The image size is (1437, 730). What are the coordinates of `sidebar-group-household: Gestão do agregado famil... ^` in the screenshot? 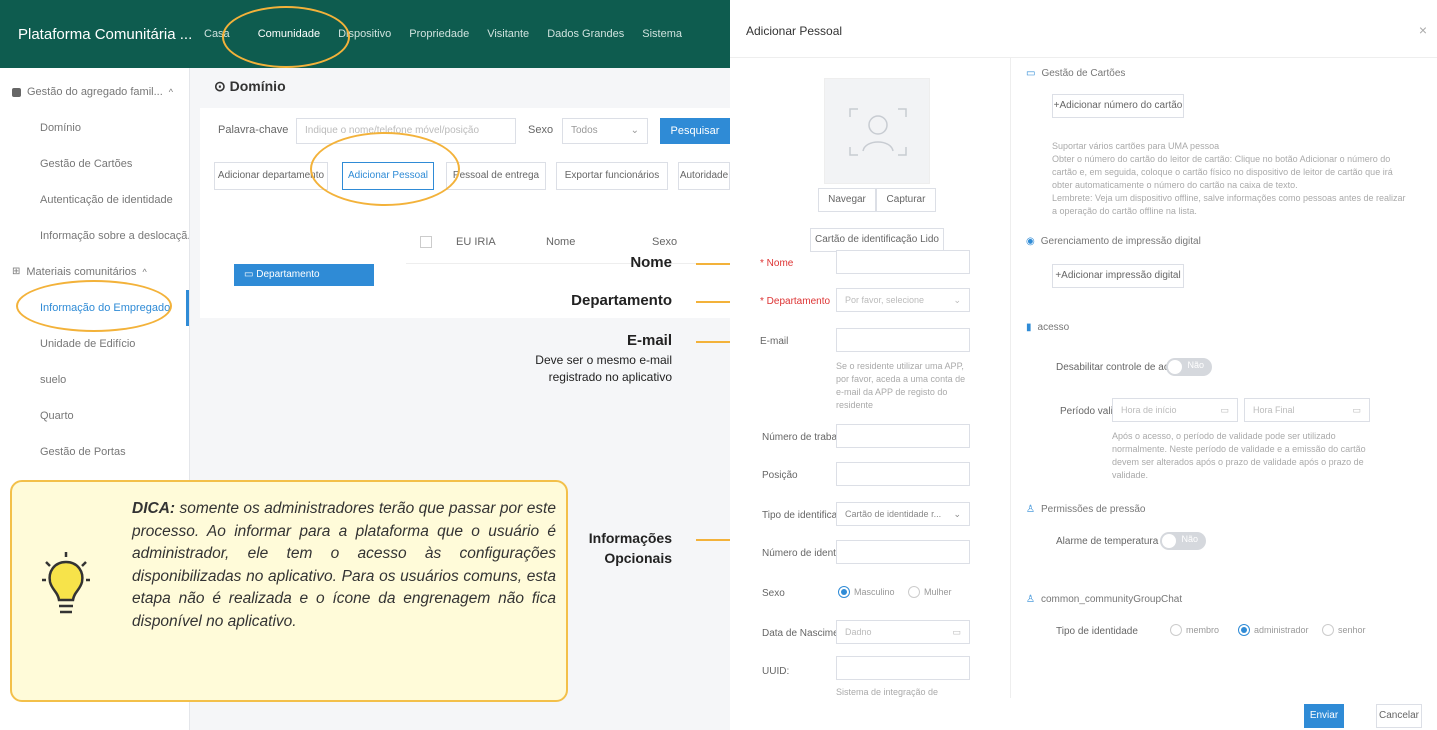 It's located at (94, 92).